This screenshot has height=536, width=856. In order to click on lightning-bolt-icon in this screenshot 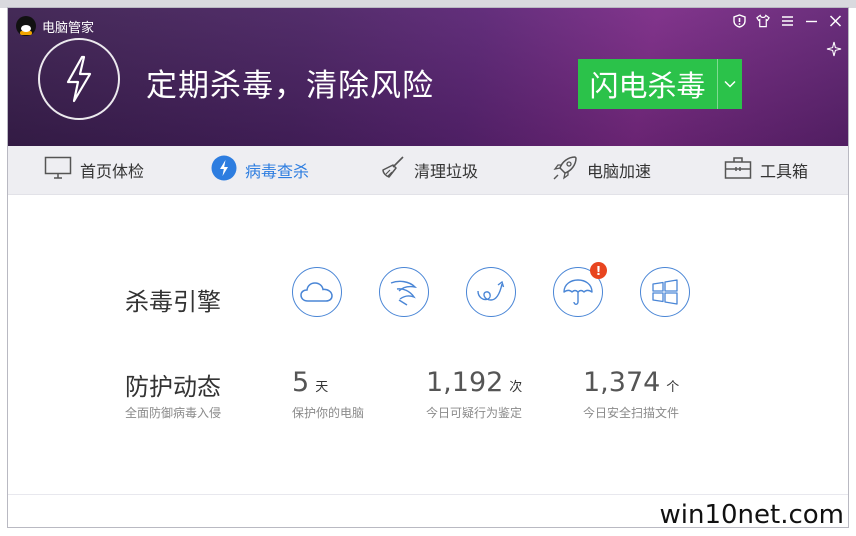, I will do `click(79, 79)`.